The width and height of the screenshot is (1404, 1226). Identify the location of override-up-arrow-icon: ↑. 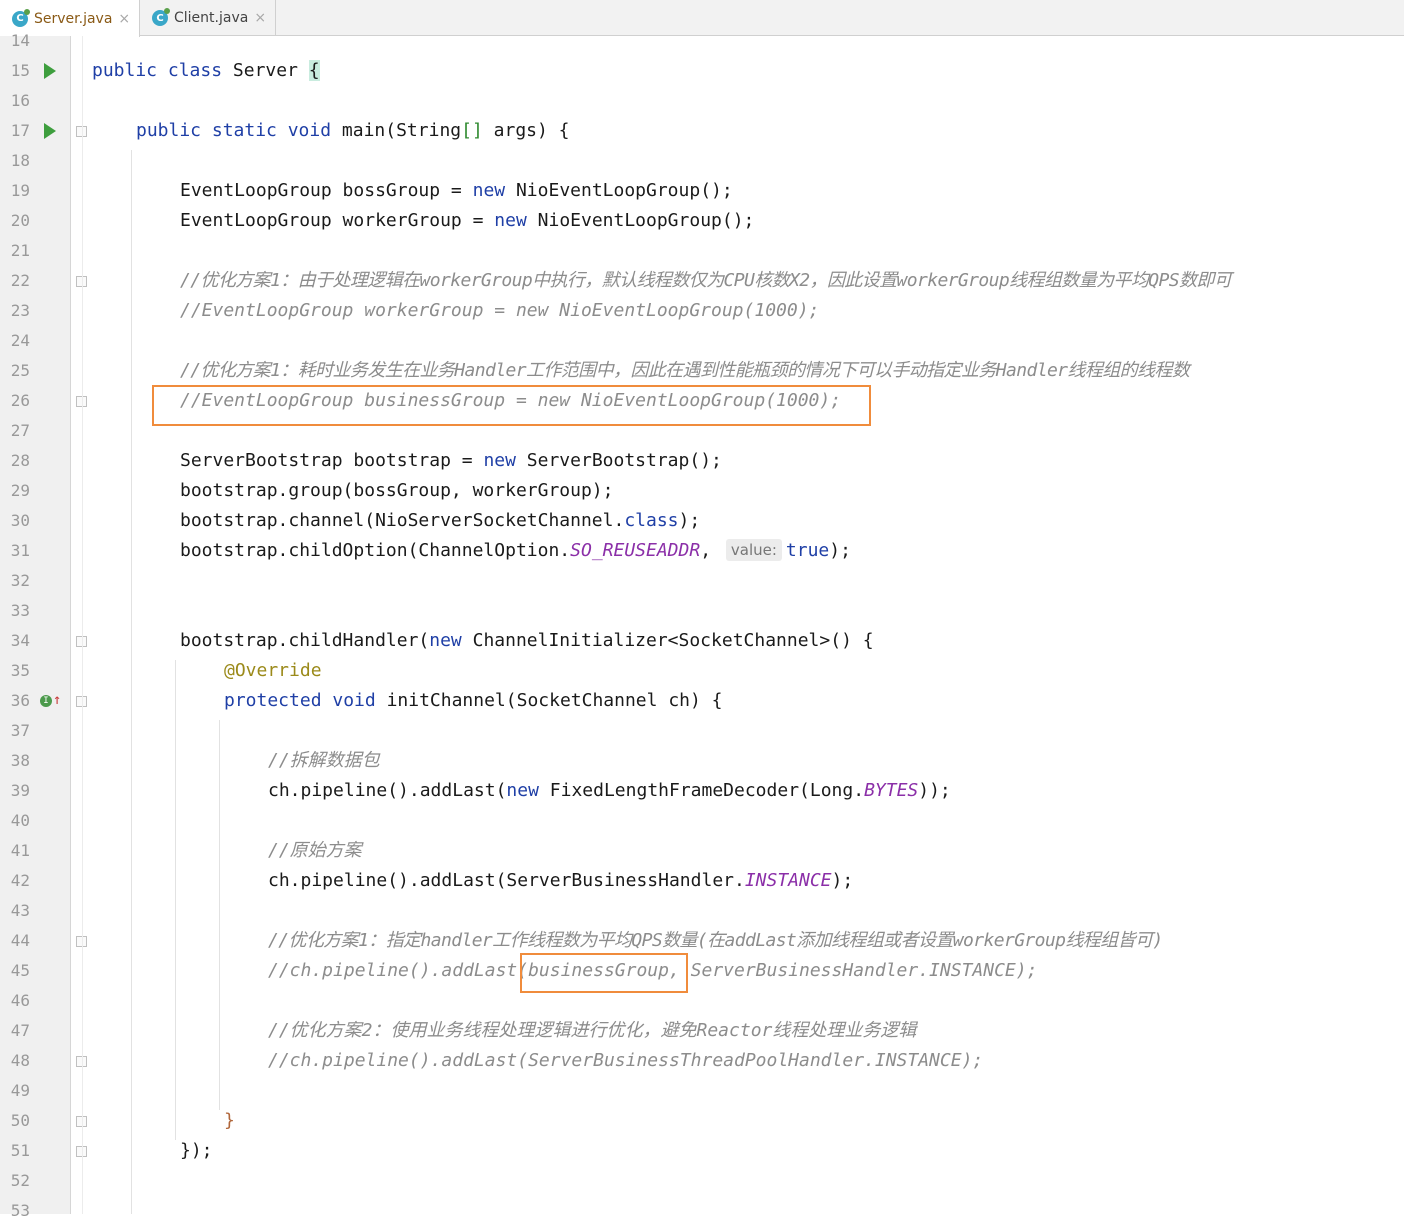
(57, 700).